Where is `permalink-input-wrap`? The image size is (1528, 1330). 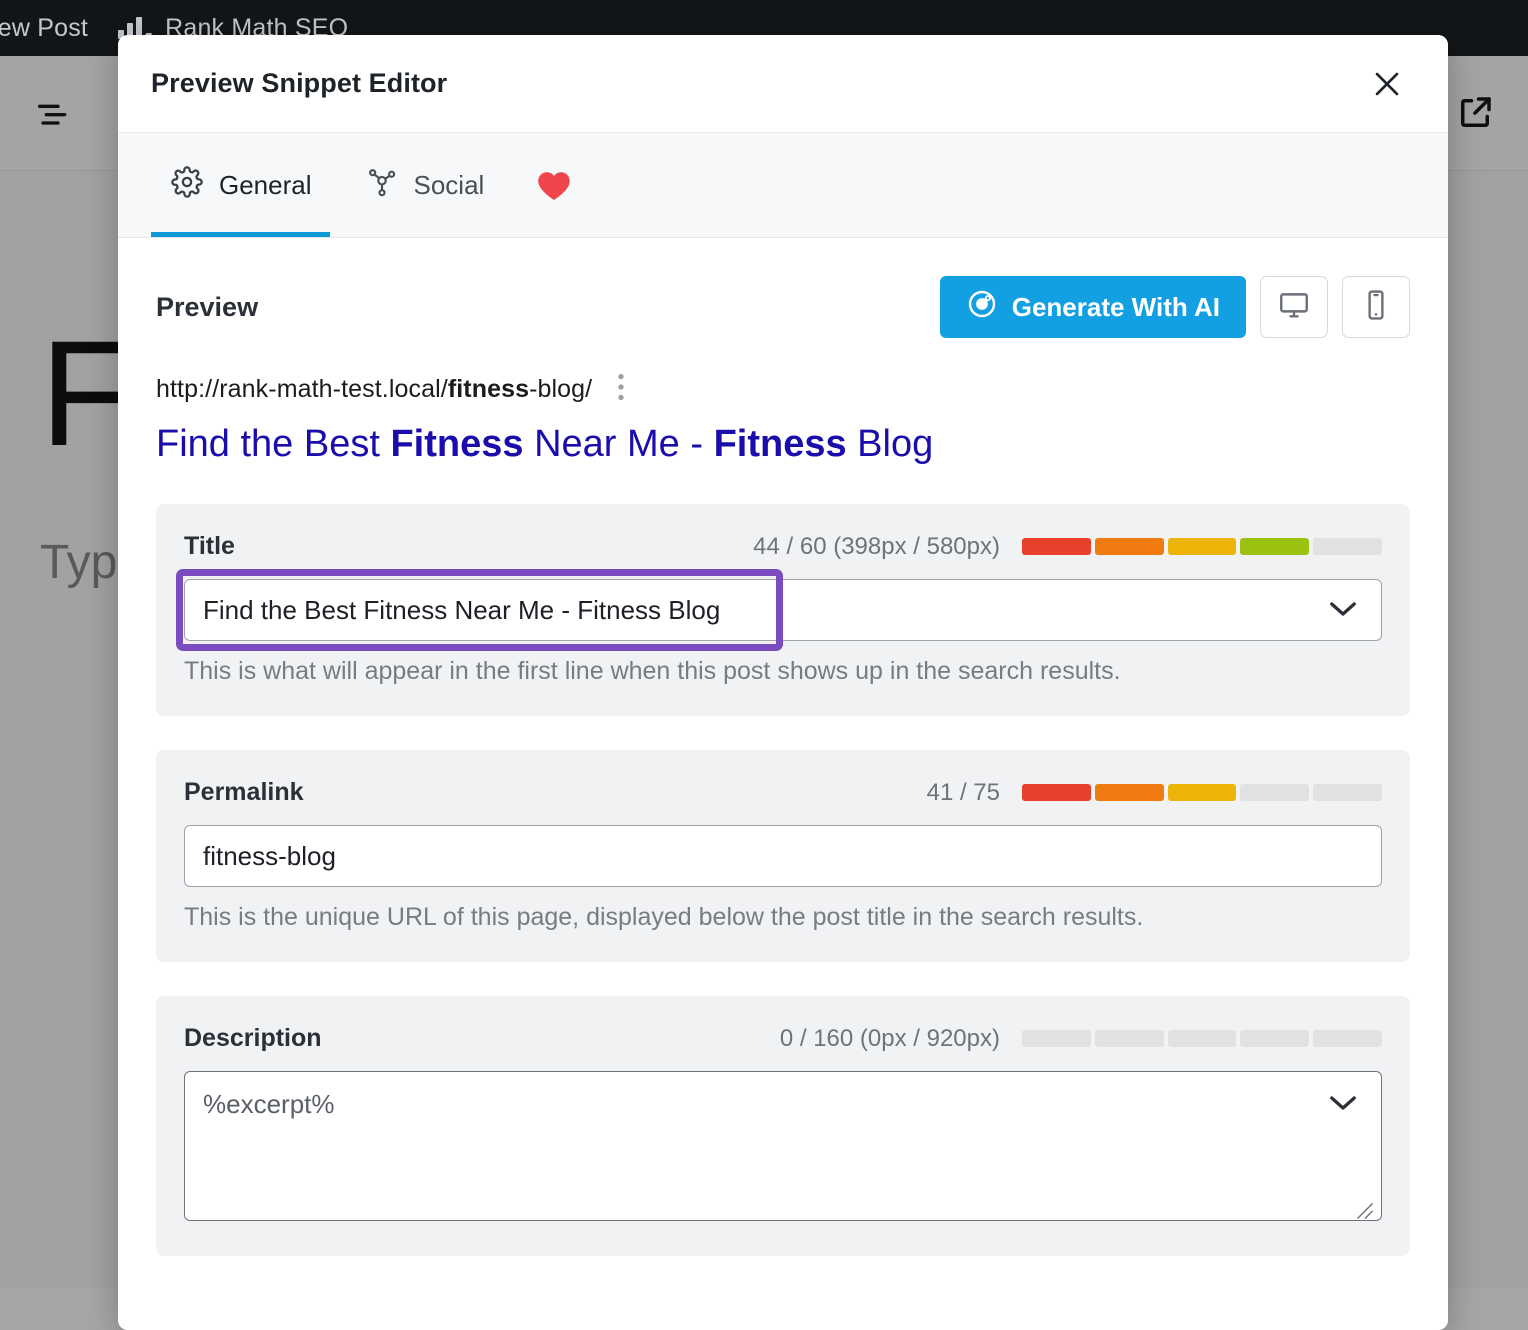 permalink-input-wrap is located at coordinates (783, 856).